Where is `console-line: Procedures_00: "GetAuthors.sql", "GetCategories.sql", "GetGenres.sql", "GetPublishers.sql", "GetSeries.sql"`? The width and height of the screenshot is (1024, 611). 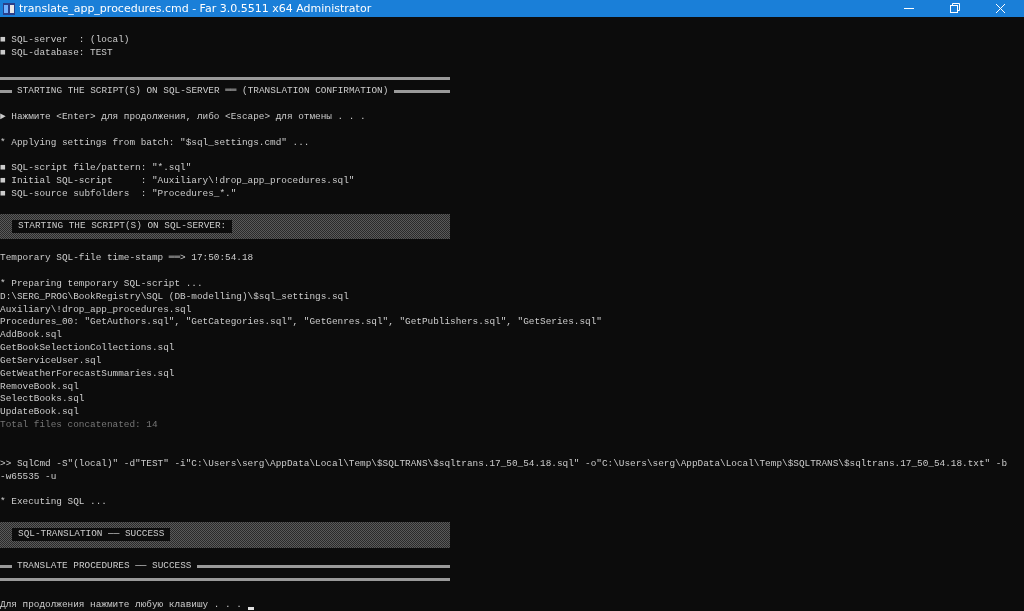 console-line: Procedures_00: "GetAuthors.sql", "GetCategories.sql", "GetGenres.sql", "GetPublishers.sql", "GetSeries.sql" is located at coordinates (301, 323).